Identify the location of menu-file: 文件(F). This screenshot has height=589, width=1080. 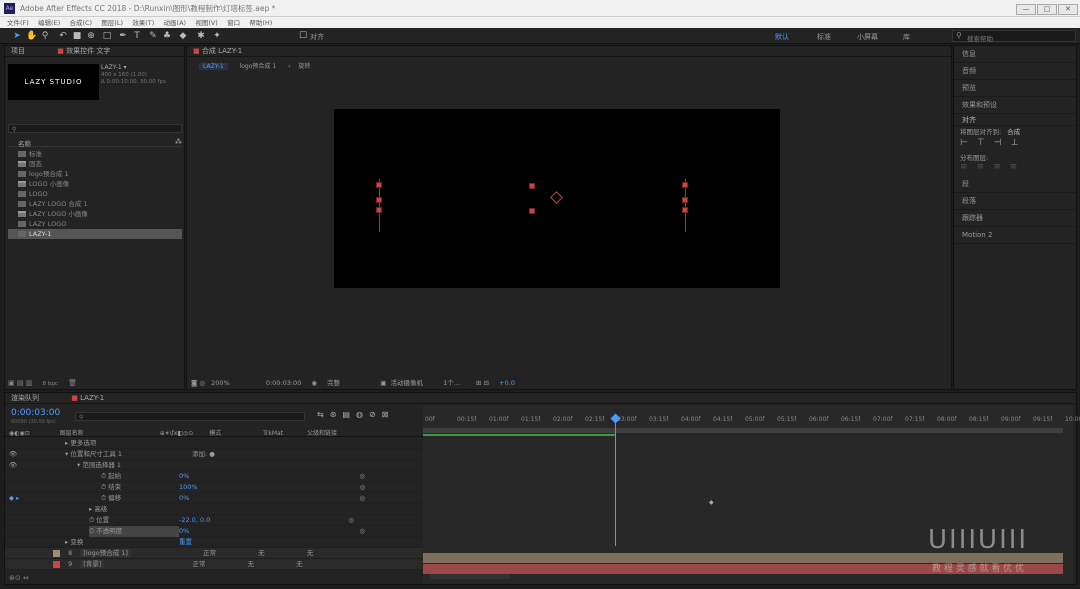
(18, 23).